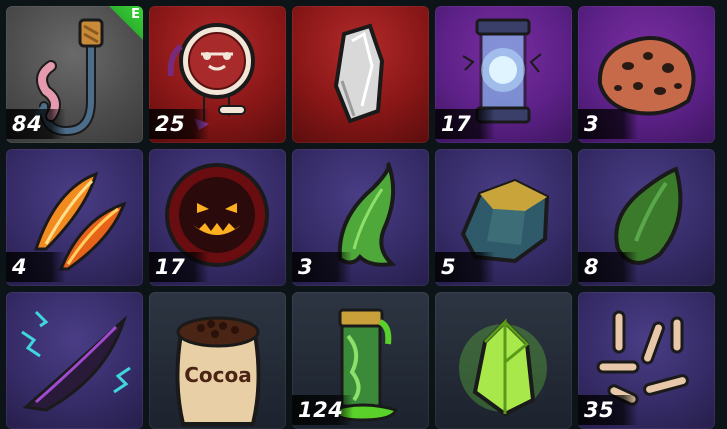 Image resolution: width=727 pixels, height=429 pixels. Describe the element at coordinates (465, 267) in the screenshot. I see `item-count: 5` at that location.